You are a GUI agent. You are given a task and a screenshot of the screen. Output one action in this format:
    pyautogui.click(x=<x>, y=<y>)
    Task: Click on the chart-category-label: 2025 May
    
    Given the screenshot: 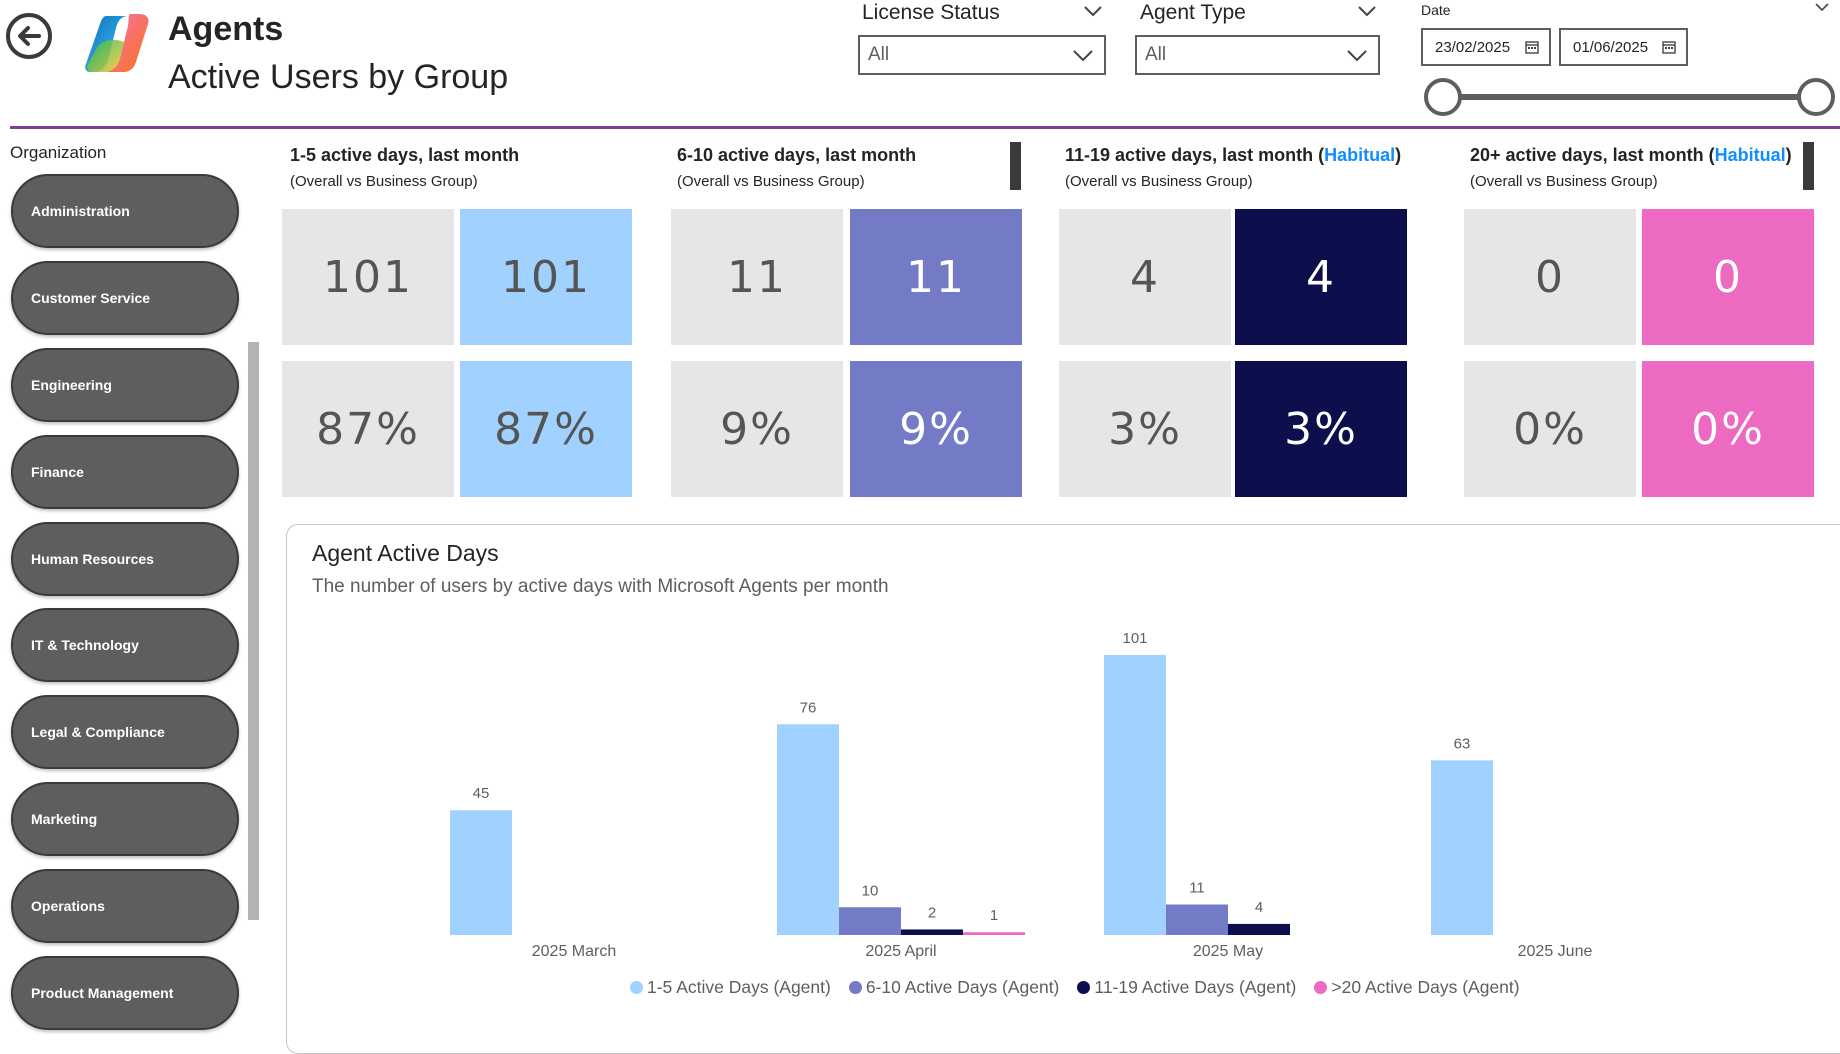 What is the action you would take?
    pyautogui.click(x=1228, y=951)
    